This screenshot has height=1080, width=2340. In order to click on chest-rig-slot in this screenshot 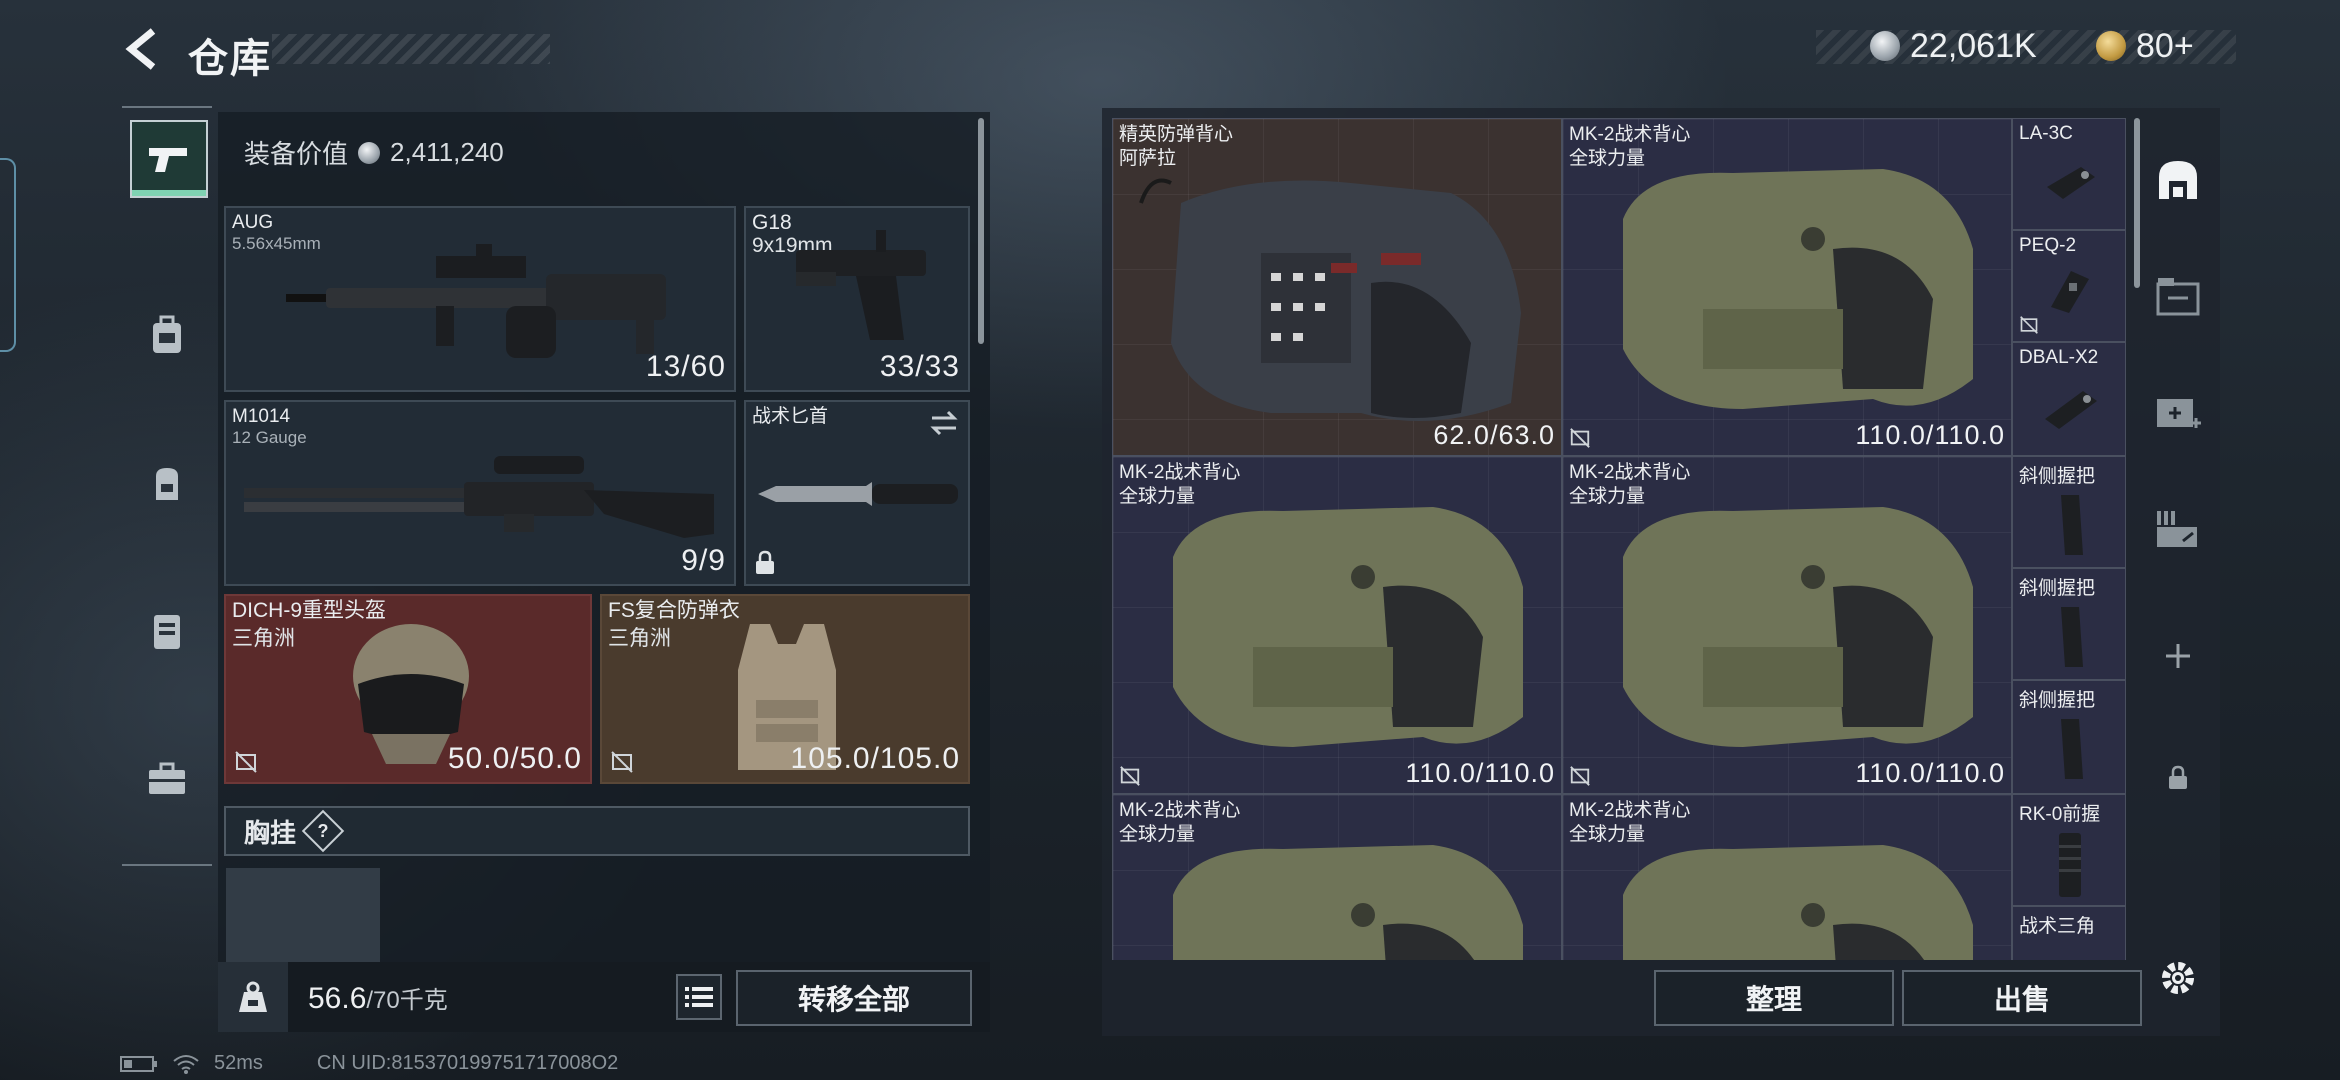, I will do `click(303, 915)`.